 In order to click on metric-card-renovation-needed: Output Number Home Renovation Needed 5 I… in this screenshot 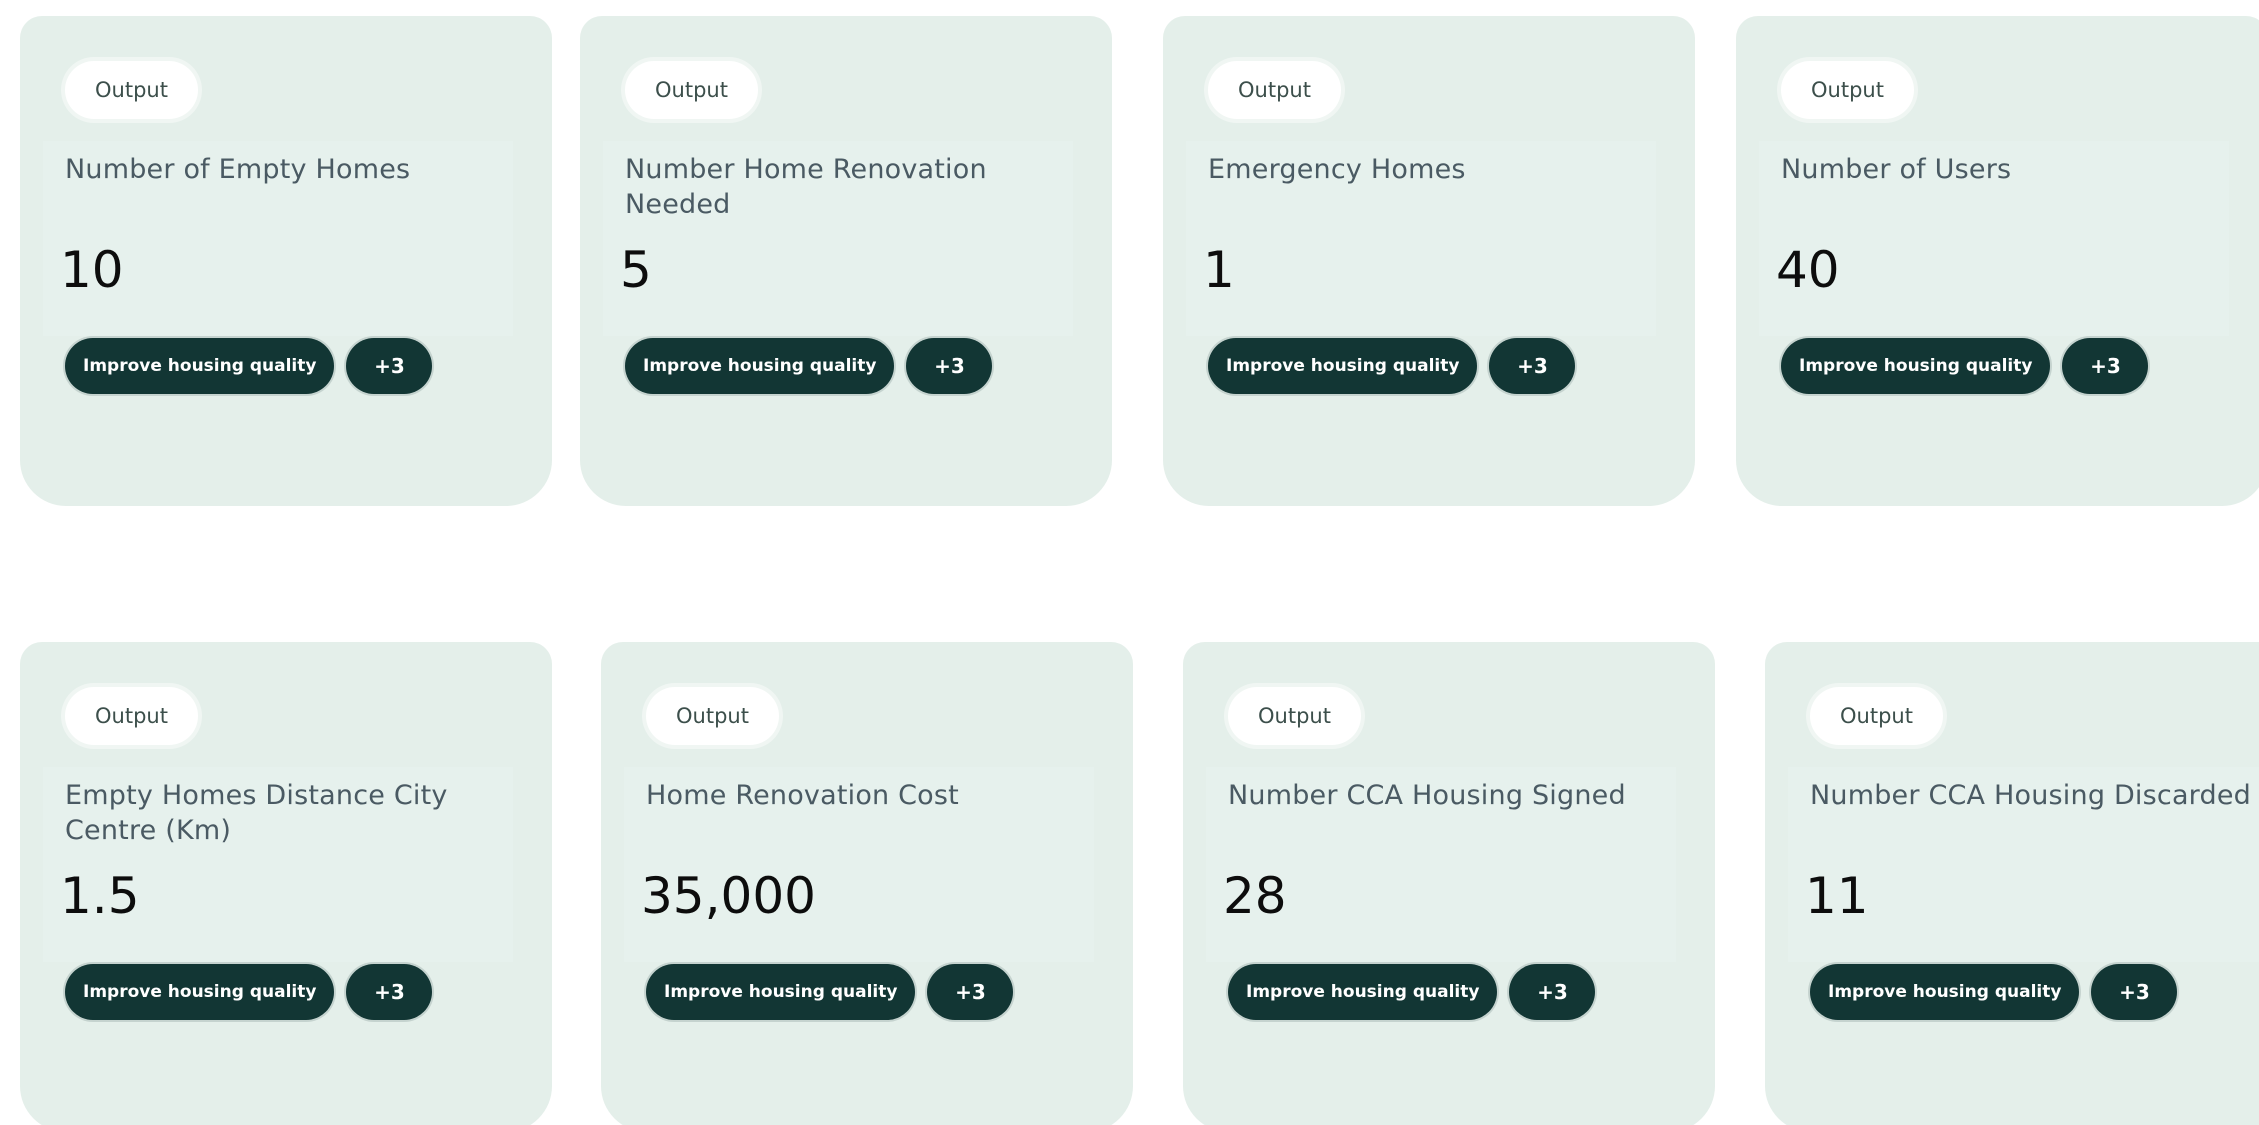, I will do `click(846, 261)`.